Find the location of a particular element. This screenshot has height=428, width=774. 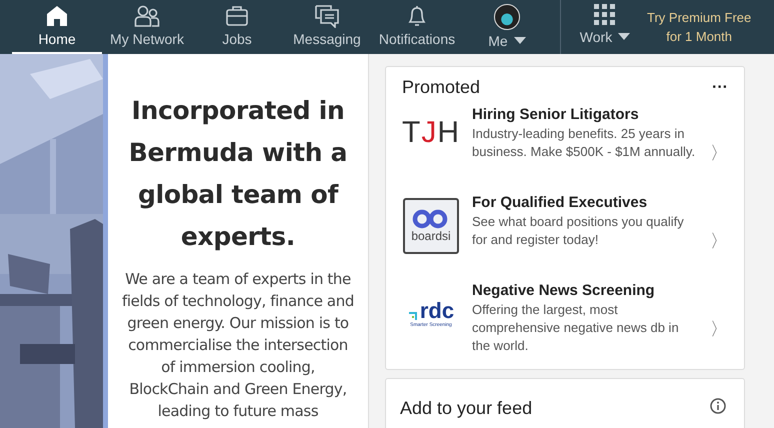

nav-item: My Network is located at coordinates (147, 27).